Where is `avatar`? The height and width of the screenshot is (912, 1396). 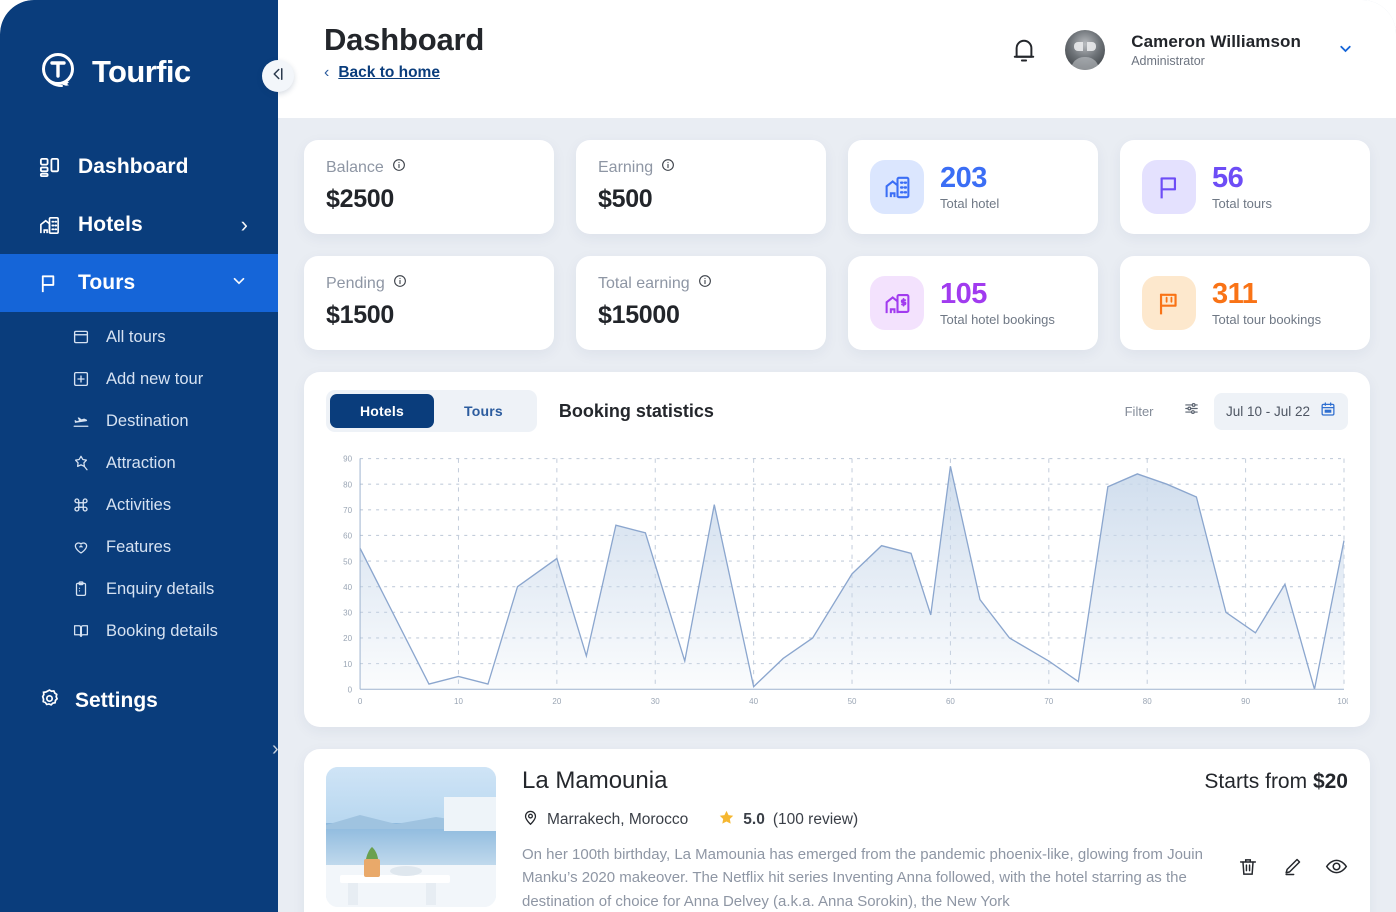
avatar is located at coordinates (1085, 50).